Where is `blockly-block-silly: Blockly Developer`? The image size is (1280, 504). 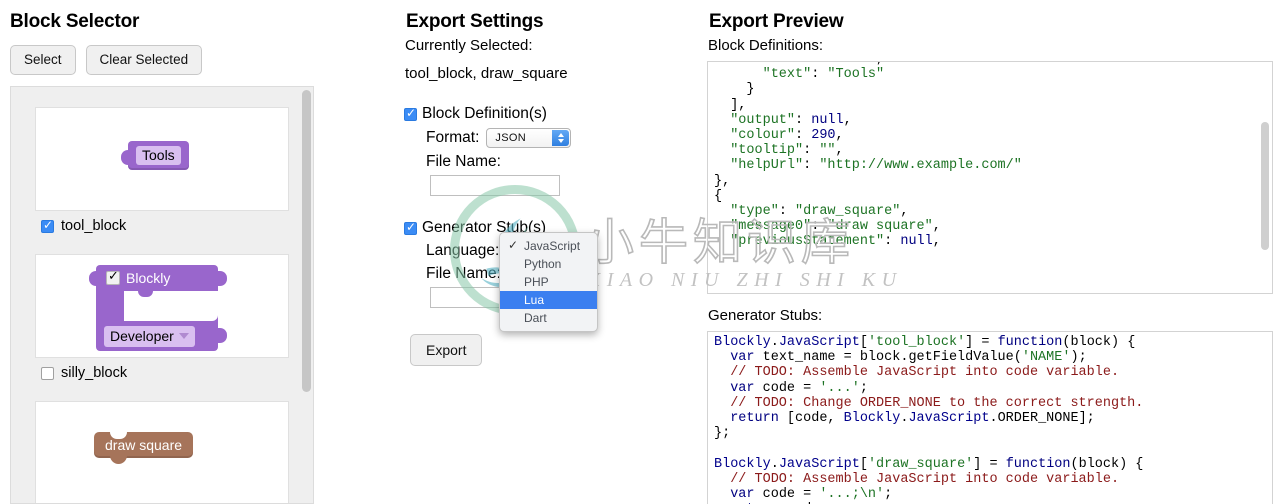 blockly-block-silly: Blockly Developer is located at coordinates (158, 308).